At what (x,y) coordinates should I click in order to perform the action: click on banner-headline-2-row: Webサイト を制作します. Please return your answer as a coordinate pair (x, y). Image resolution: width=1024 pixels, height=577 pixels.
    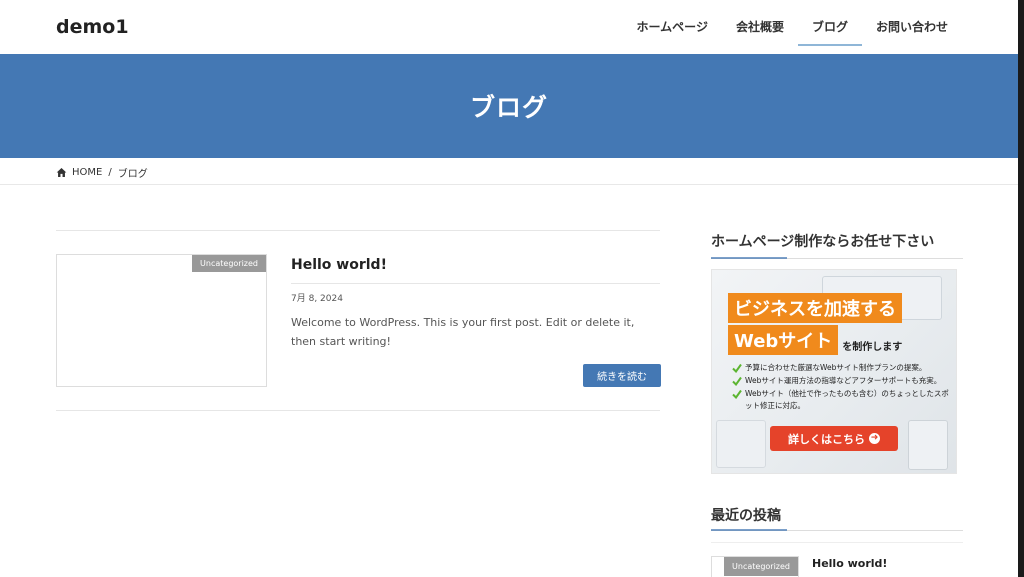
    Looking at the image, I should click on (815, 340).